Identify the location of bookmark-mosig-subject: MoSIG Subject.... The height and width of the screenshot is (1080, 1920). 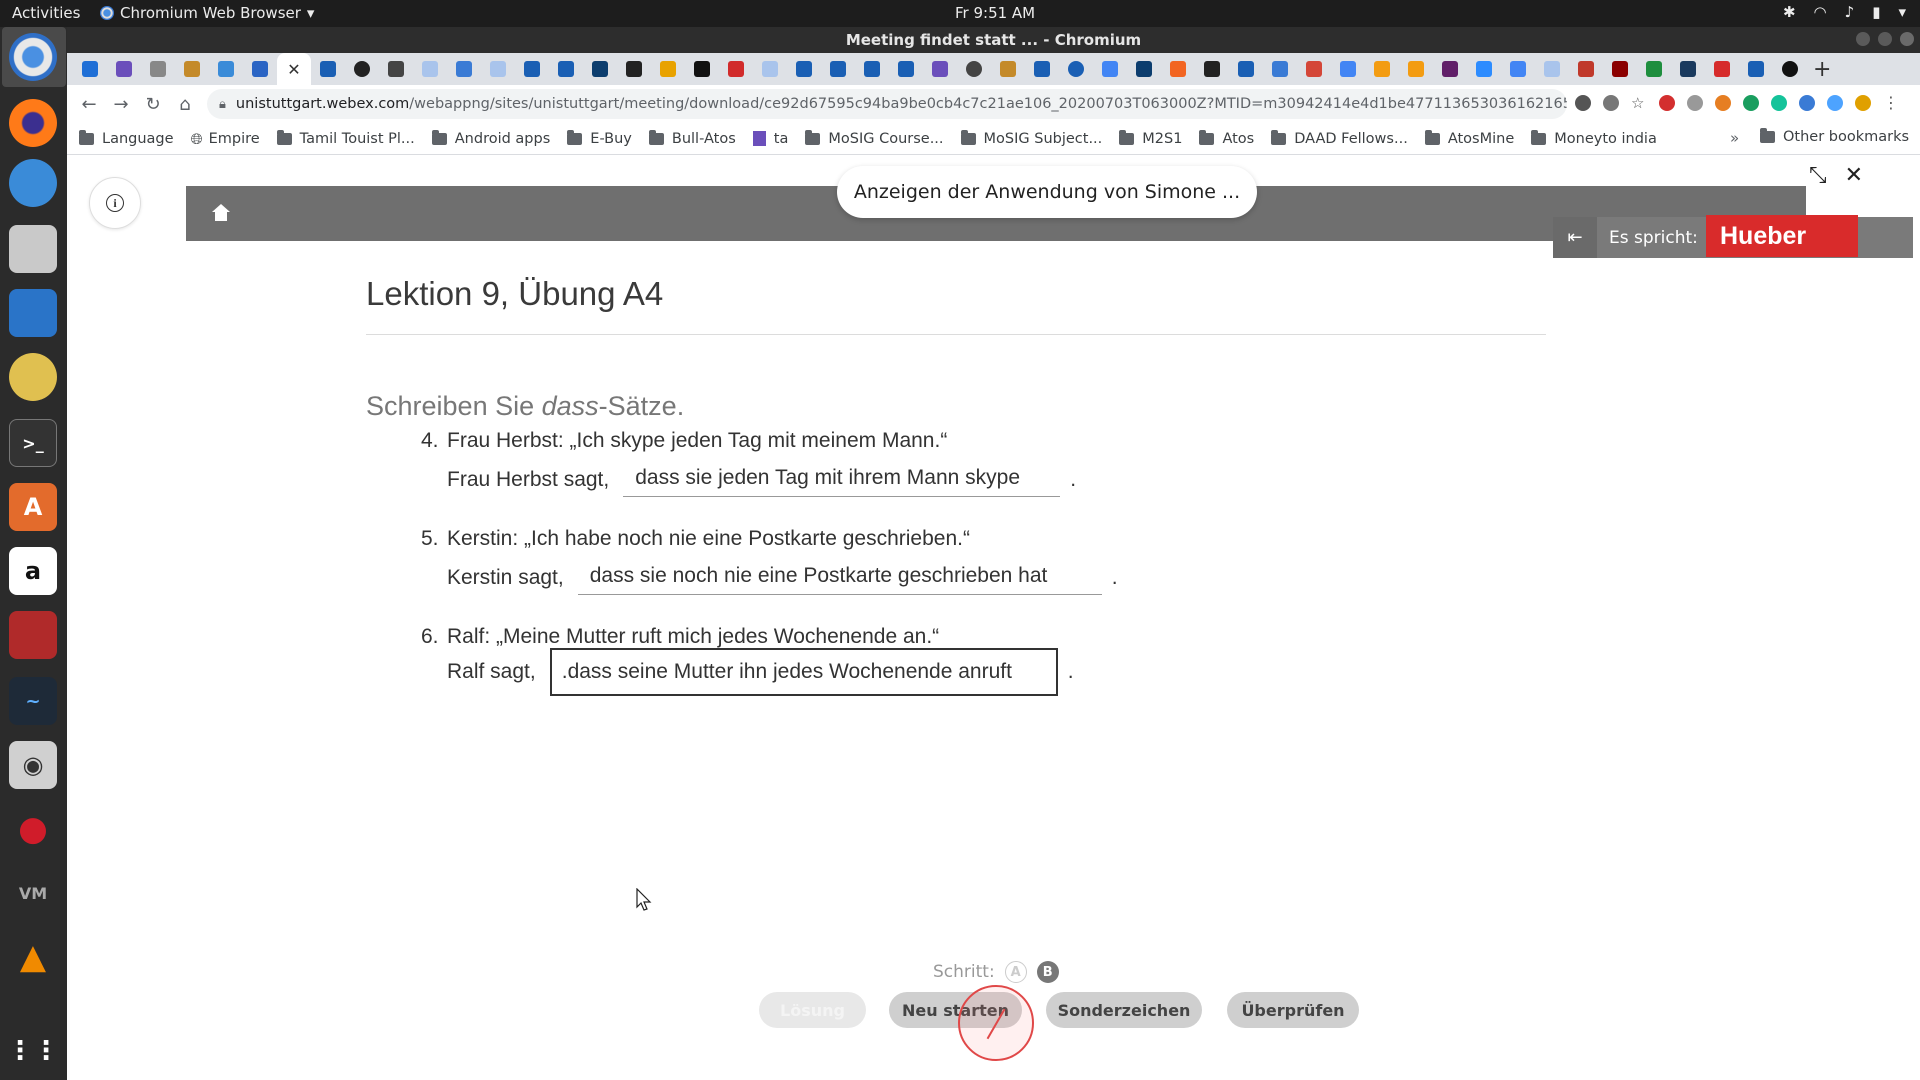
(1031, 138).